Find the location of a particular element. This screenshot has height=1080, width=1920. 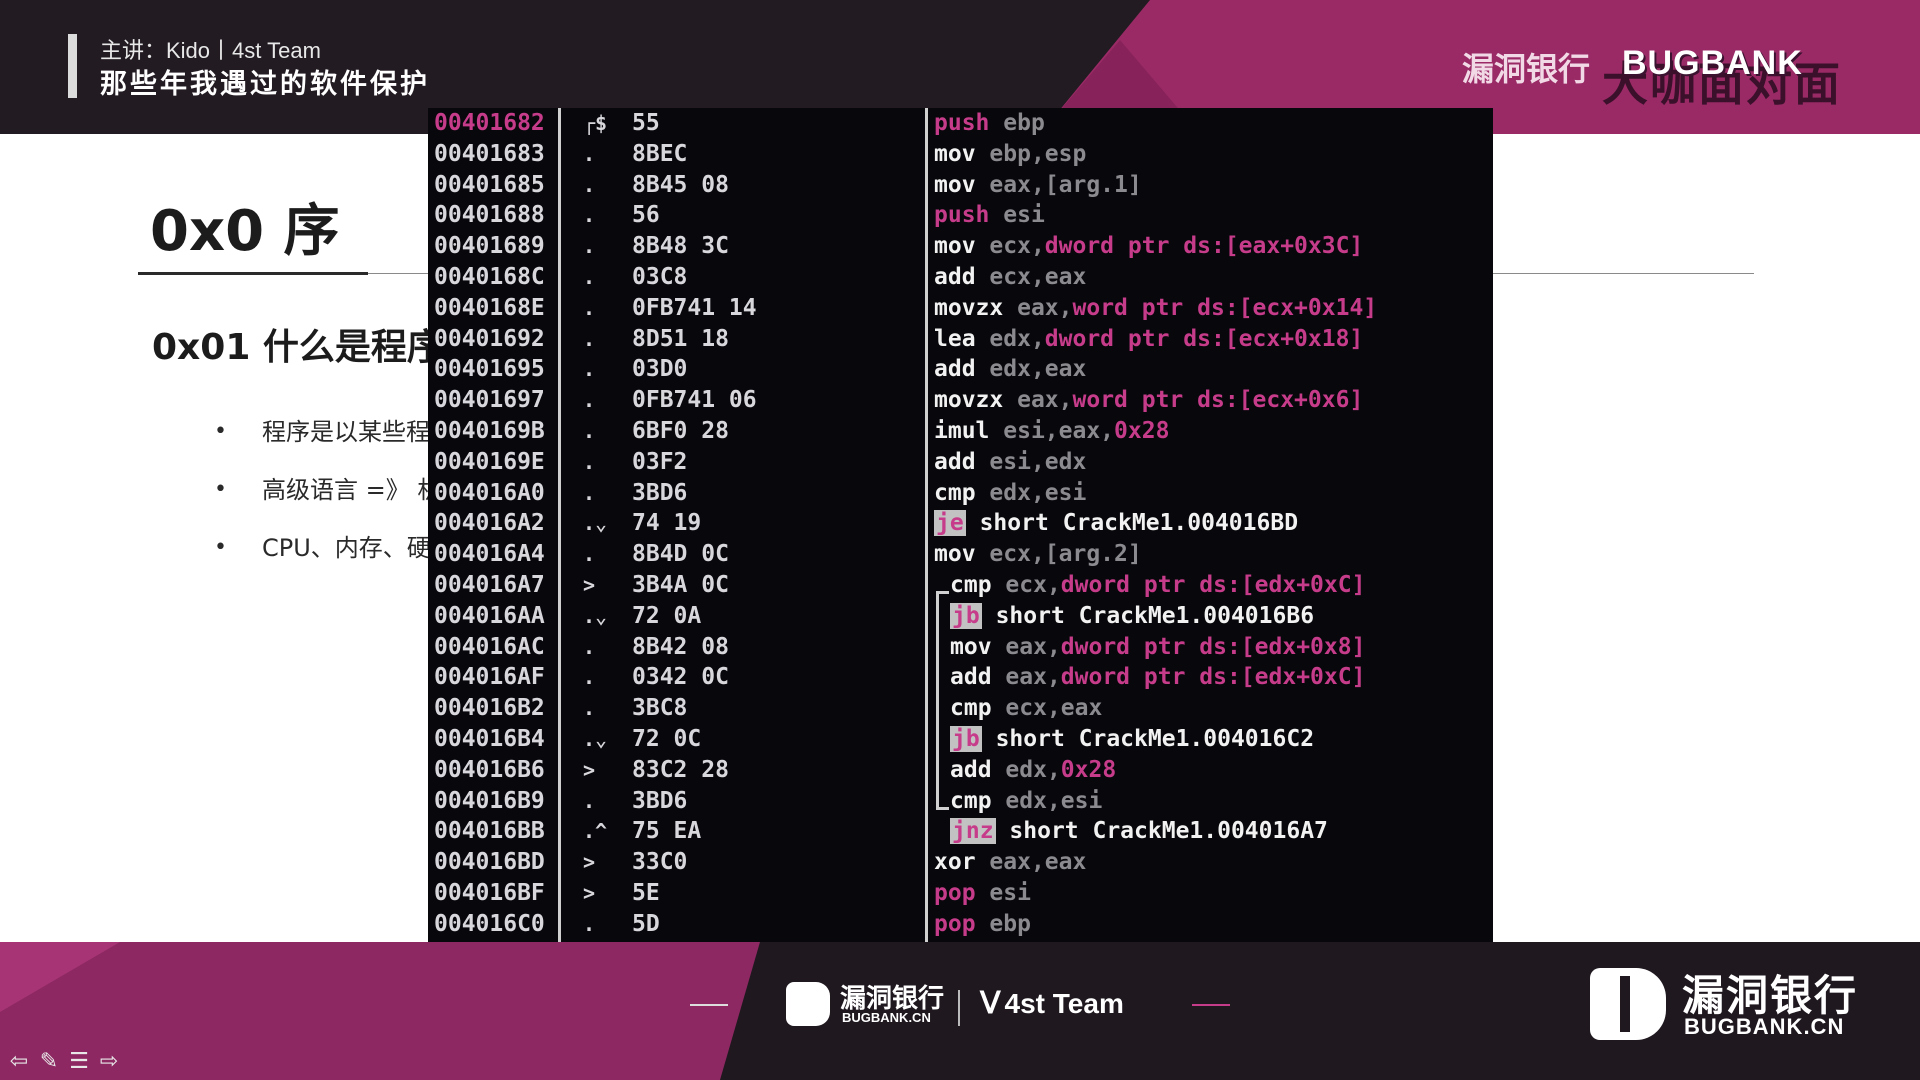

brand-name-en: BUGBANK is located at coordinates (1712, 63).